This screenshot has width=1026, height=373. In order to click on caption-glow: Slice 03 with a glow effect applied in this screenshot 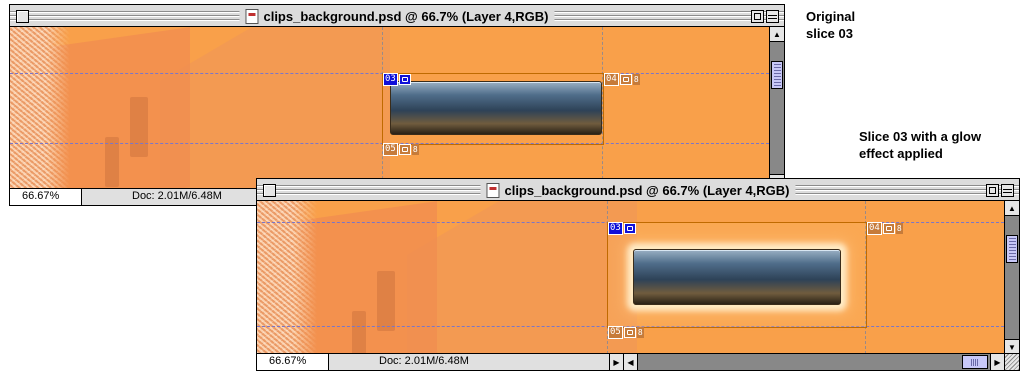, I will do `click(939, 145)`.